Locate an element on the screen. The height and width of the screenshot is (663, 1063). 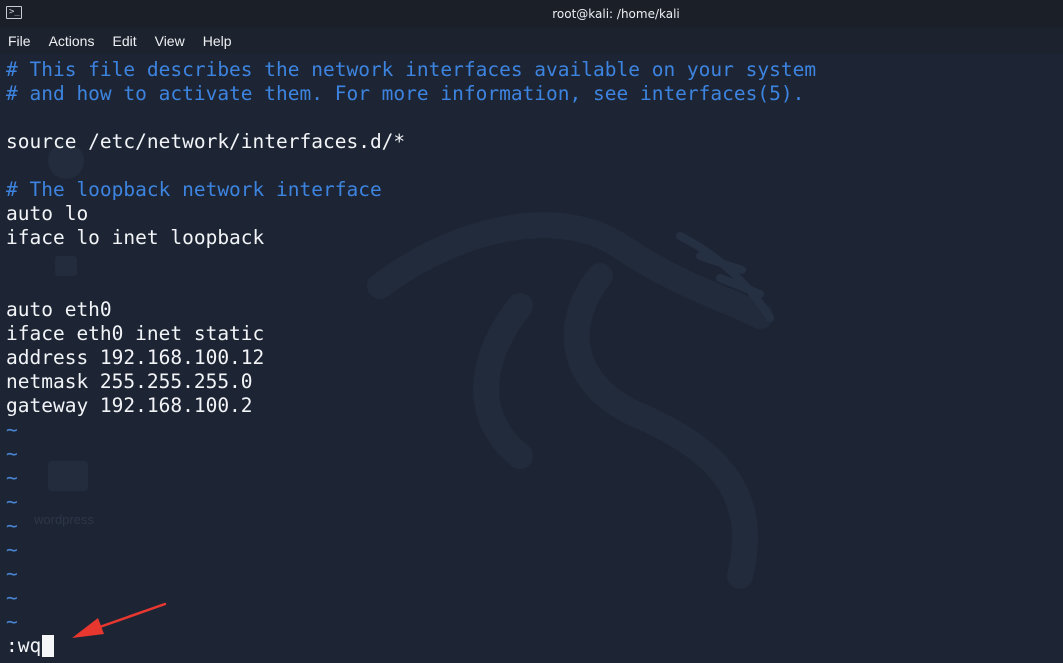
comment-line: # The loopback network interface is located at coordinates (194, 189).